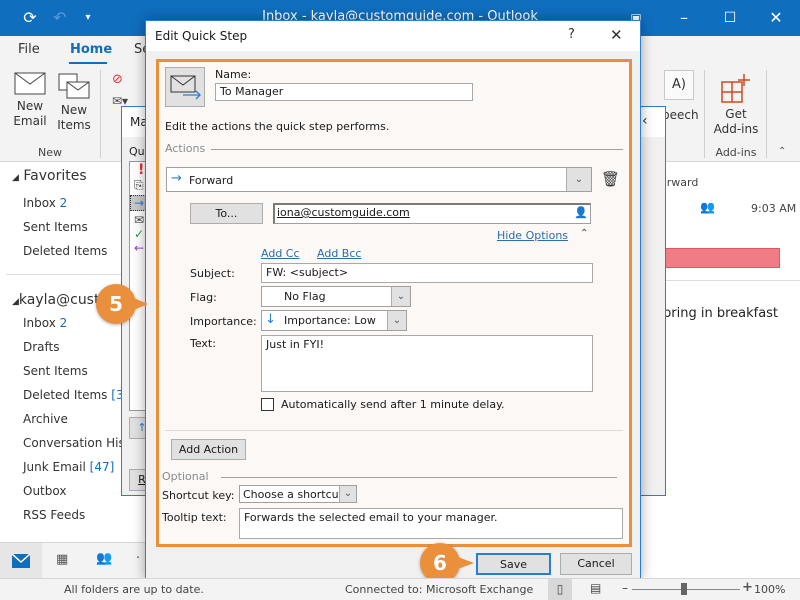 The width and height of the screenshot is (800, 600). What do you see at coordinates (336, 296) in the screenshot?
I see `flag-dropdown: No Flag ⌄` at bounding box center [336, 296].